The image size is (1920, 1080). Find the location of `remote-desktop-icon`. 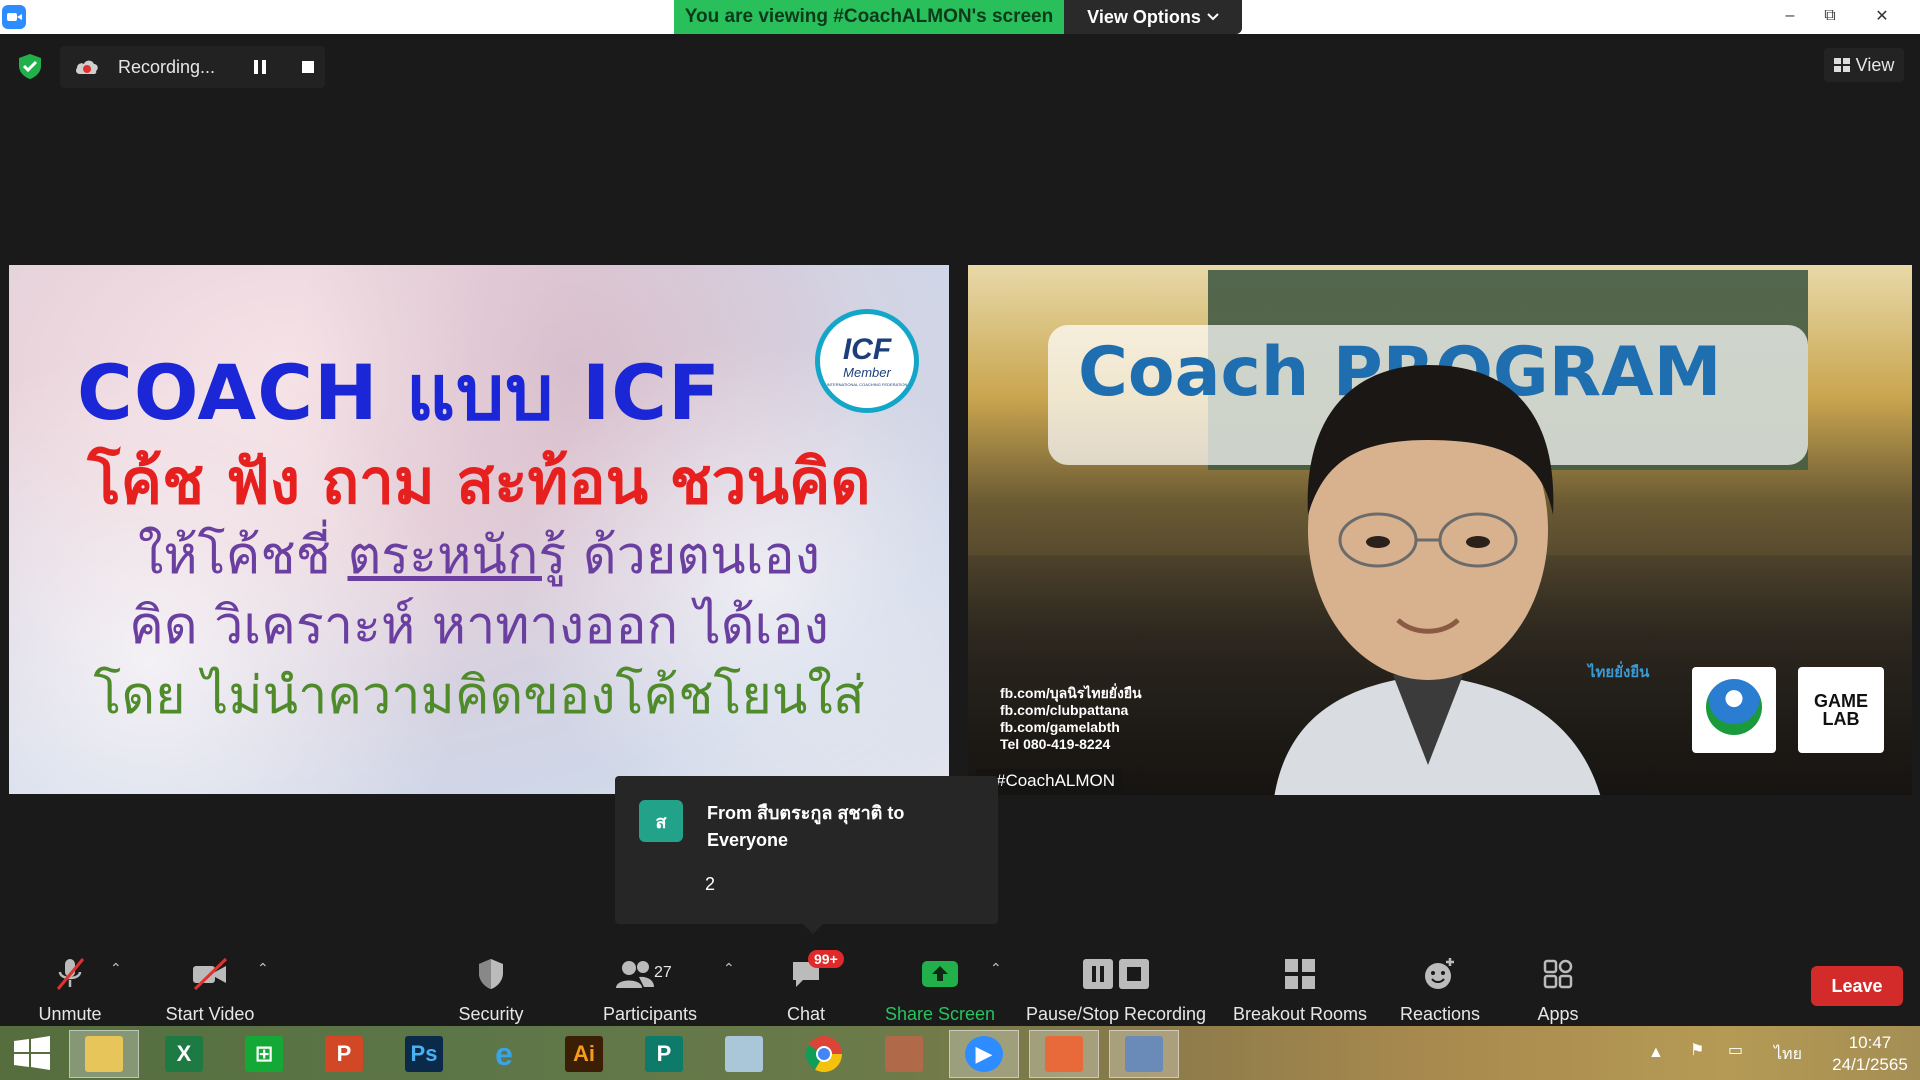

remote-desktop-icon is located at coordinates (1144, 1054).